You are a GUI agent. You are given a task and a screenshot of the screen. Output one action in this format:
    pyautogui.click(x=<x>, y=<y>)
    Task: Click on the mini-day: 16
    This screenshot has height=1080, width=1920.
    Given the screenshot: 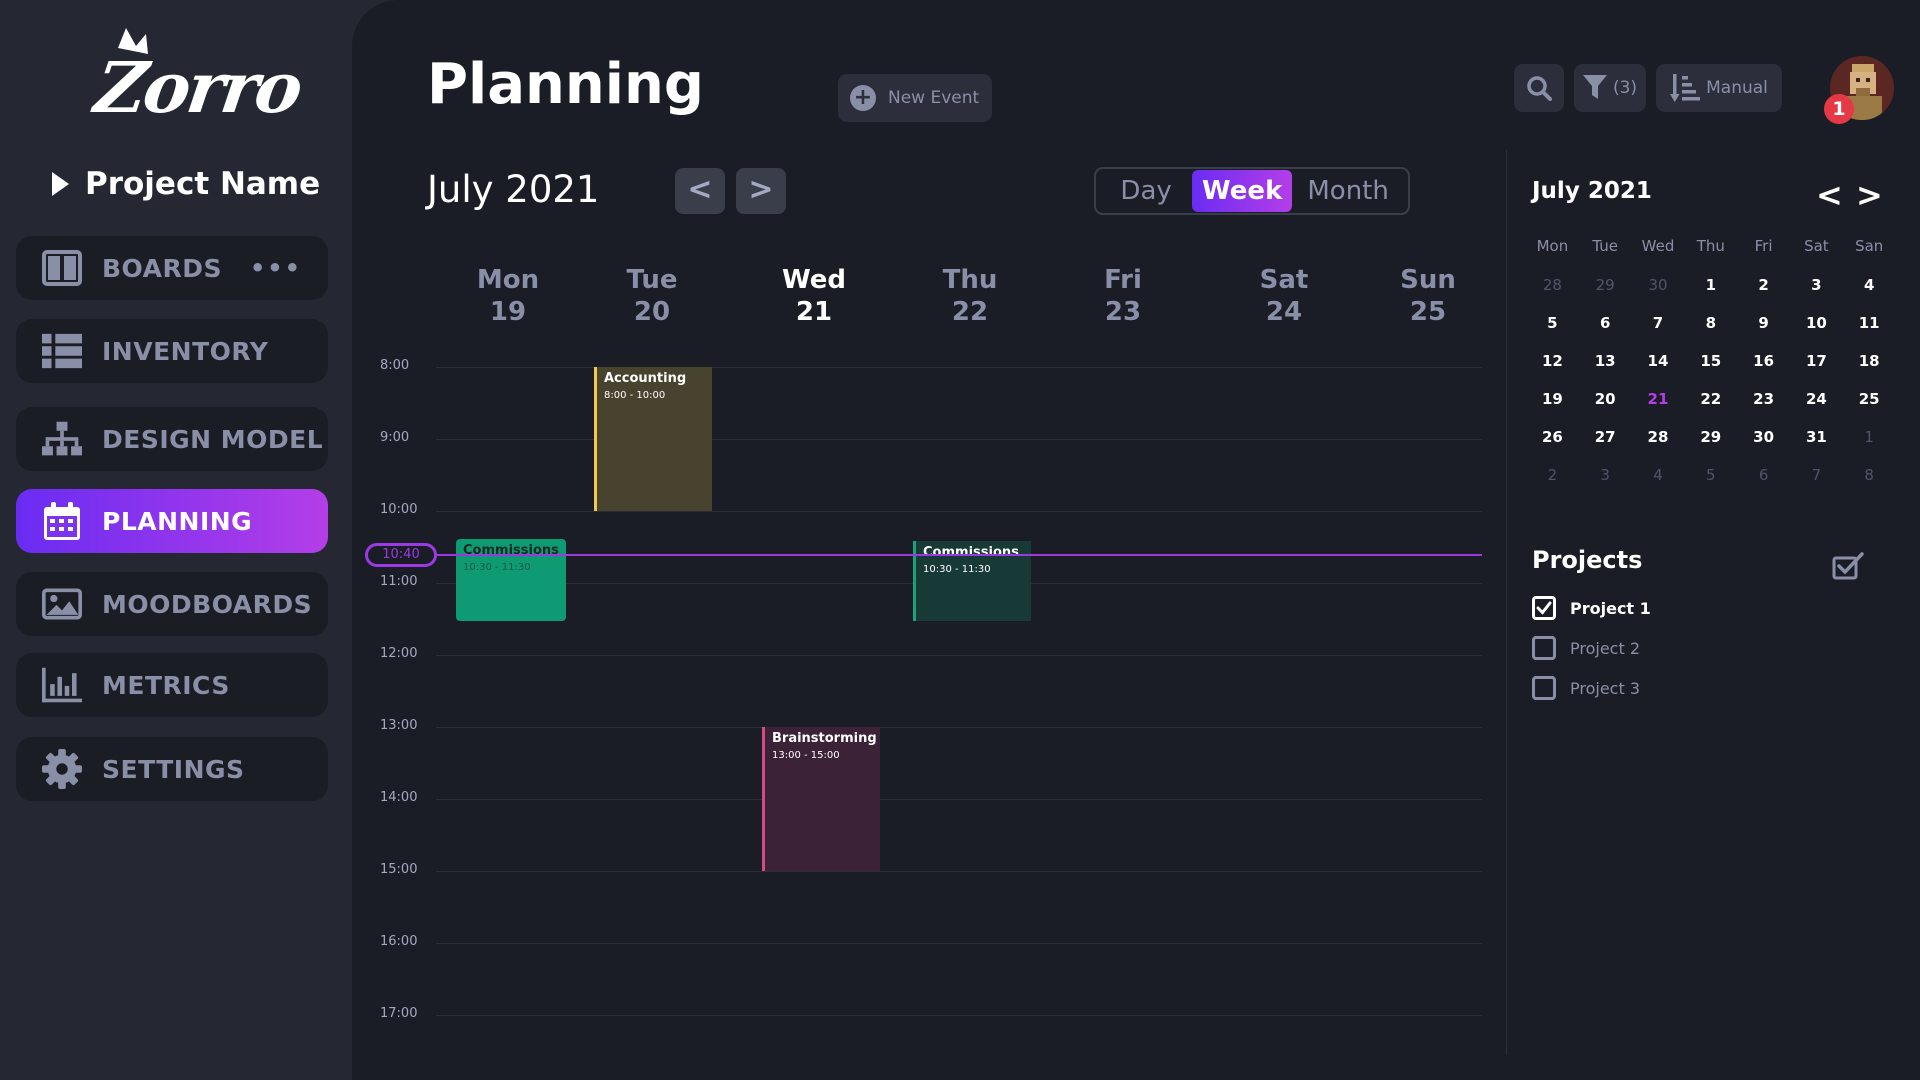 What is the action you would take?
    pyautogui.click(x=1763, y=361)
    